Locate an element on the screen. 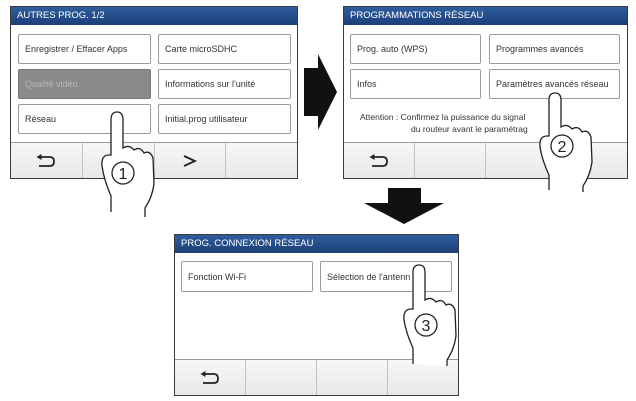  step-1-number: 1 is located at coordinates (123, 174).